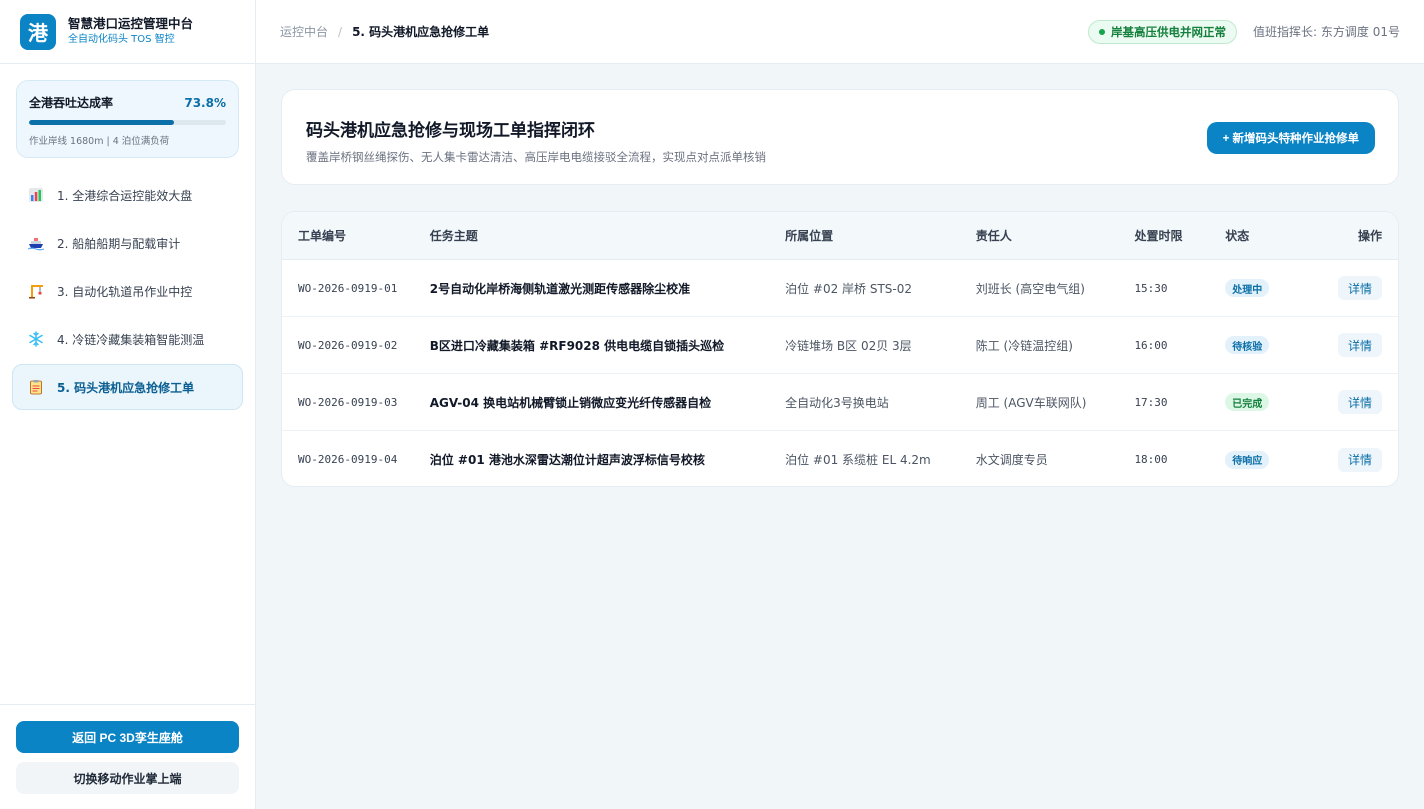 This screenshot has height=809, width=1424. I want to click on switch-mobile-button: 切换移动作业掌上端, so click(127, 778).